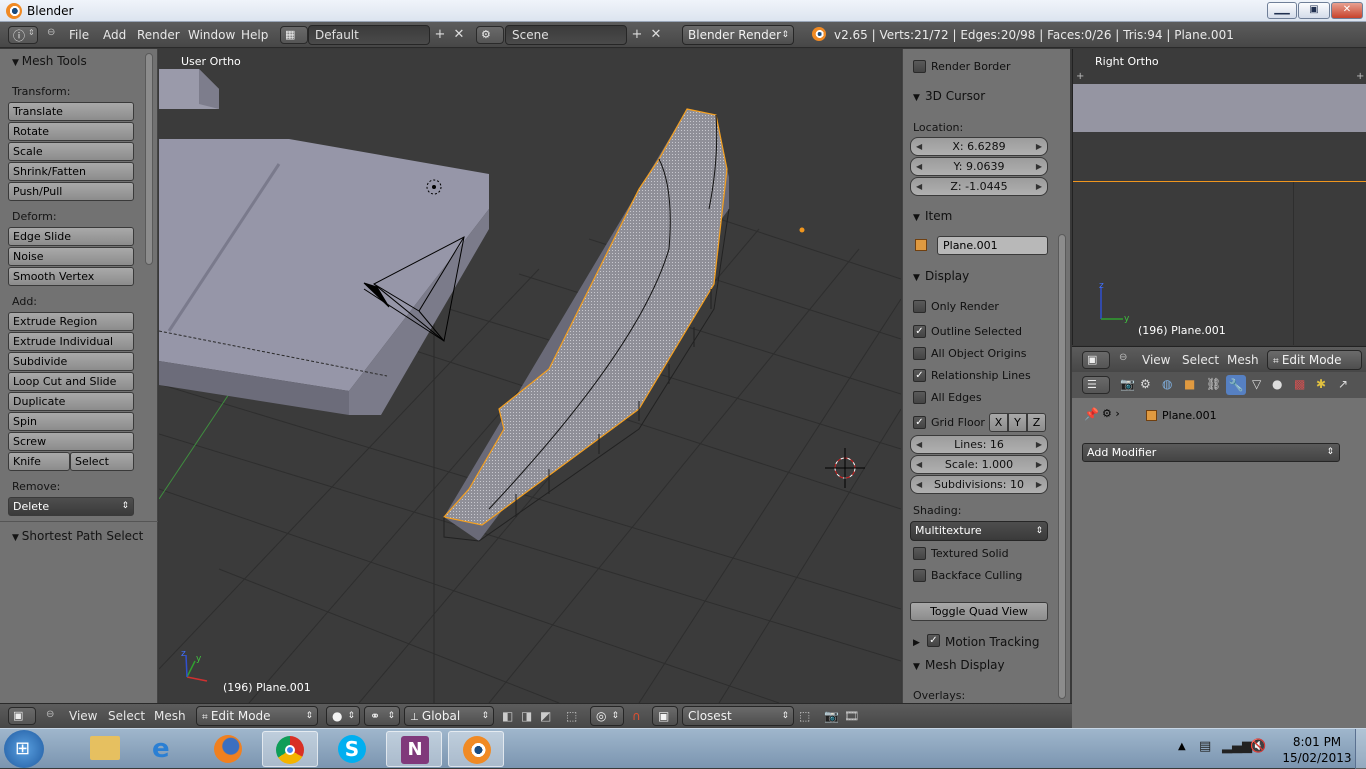 The width and height of the screenshot is (1366, 769). What do you see at coordinates (149, 159) in the screenshot?
I see `toolshelf-scrollbar` at bounding box center [149, 159].